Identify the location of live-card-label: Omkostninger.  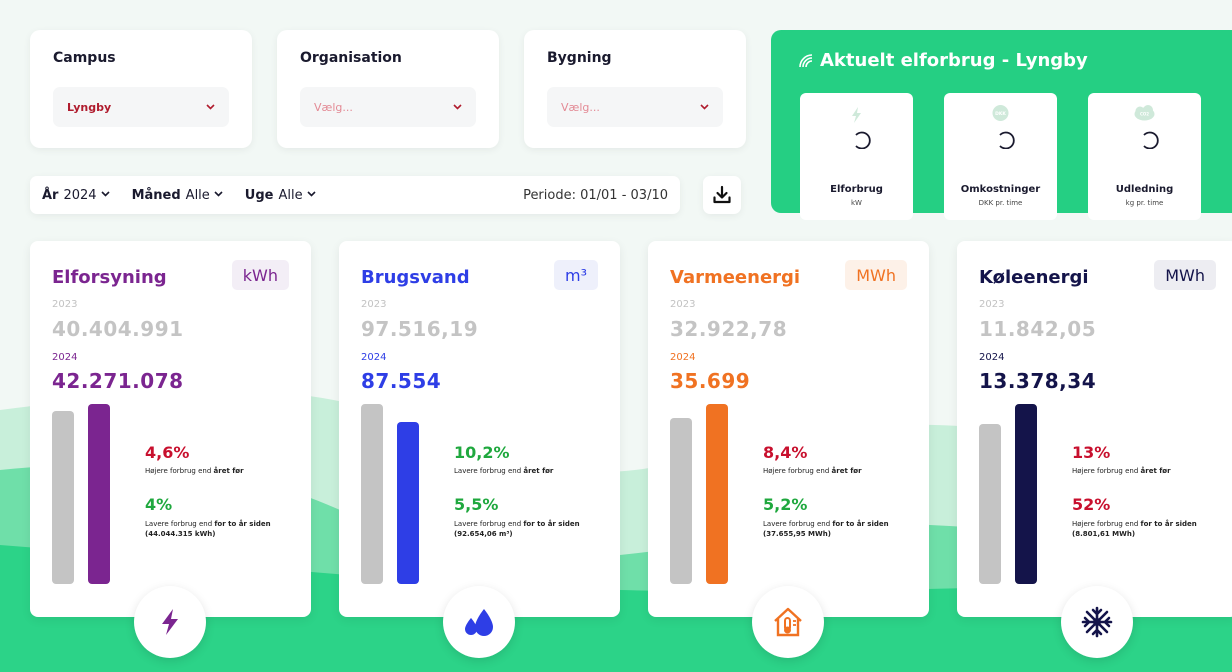
(1000, 189).